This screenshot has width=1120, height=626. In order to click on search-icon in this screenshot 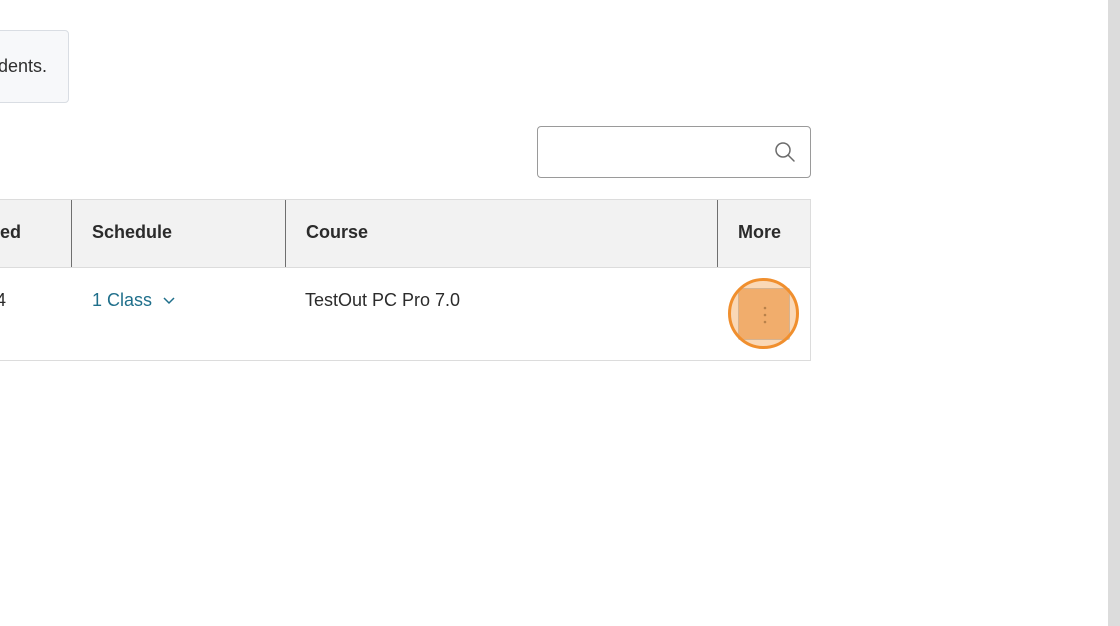, I will do `click(785, 152)`.